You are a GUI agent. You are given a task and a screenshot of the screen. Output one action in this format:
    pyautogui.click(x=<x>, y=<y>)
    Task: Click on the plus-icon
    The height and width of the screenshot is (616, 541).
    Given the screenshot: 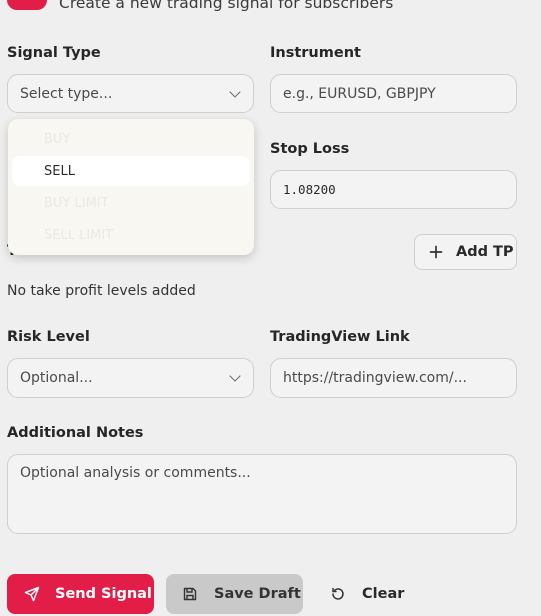 What is the action you would take?
    pyautogui.click(x=436, y=252)
    